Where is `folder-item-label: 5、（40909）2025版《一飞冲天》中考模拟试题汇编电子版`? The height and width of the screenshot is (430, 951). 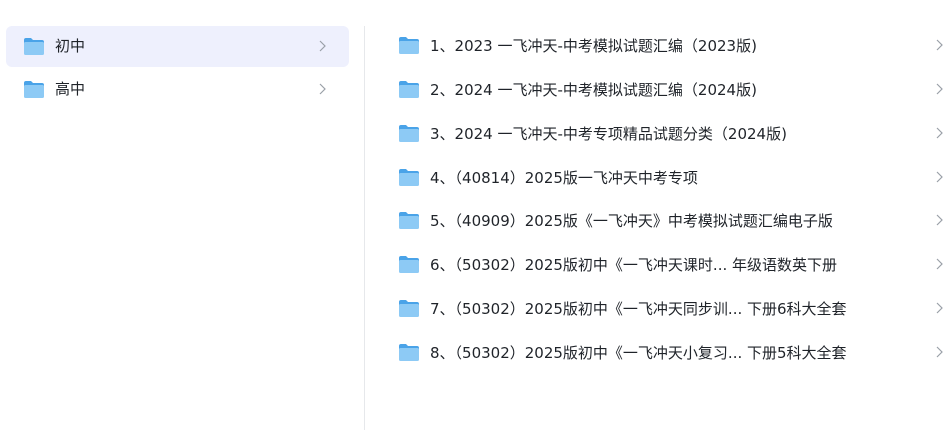 folder-item-label: 5、（40909）2025版《一飞冲天》中考模拟试题汇编电子版 is located at coordinates (631, 221).